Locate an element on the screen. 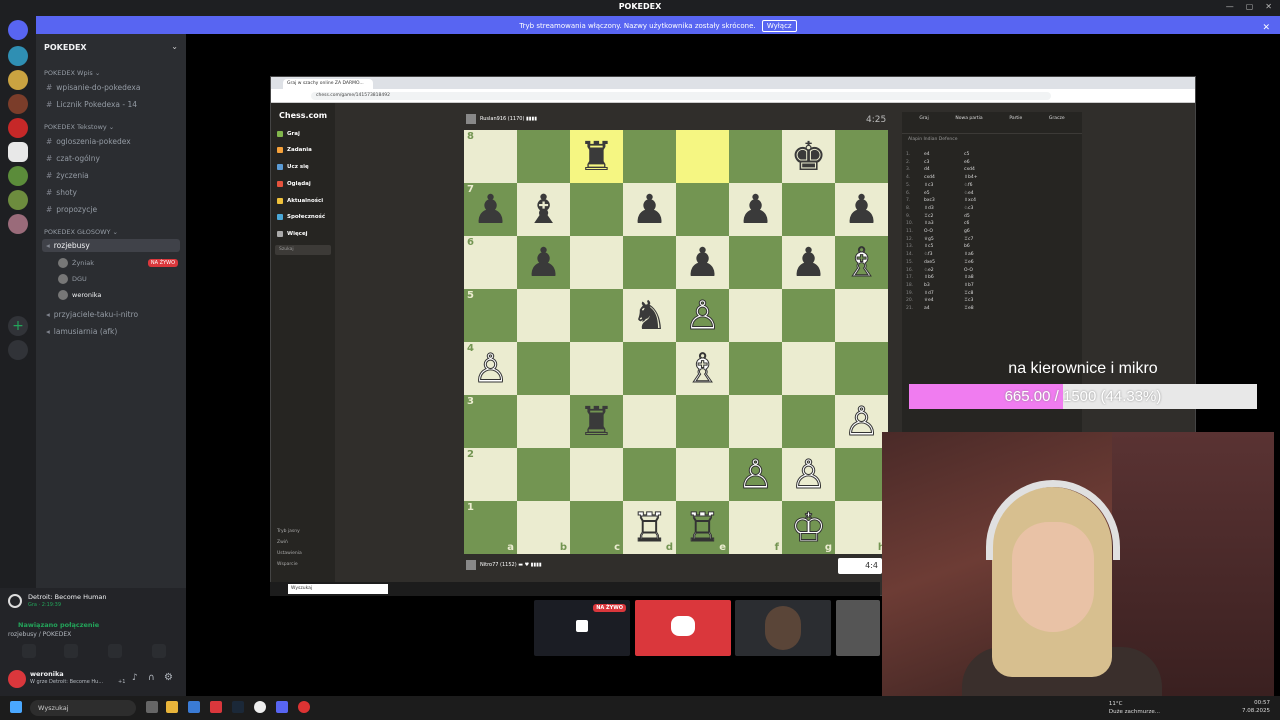  clock: 00:57 7.08.2025 is located at coordinates (1256, 707).